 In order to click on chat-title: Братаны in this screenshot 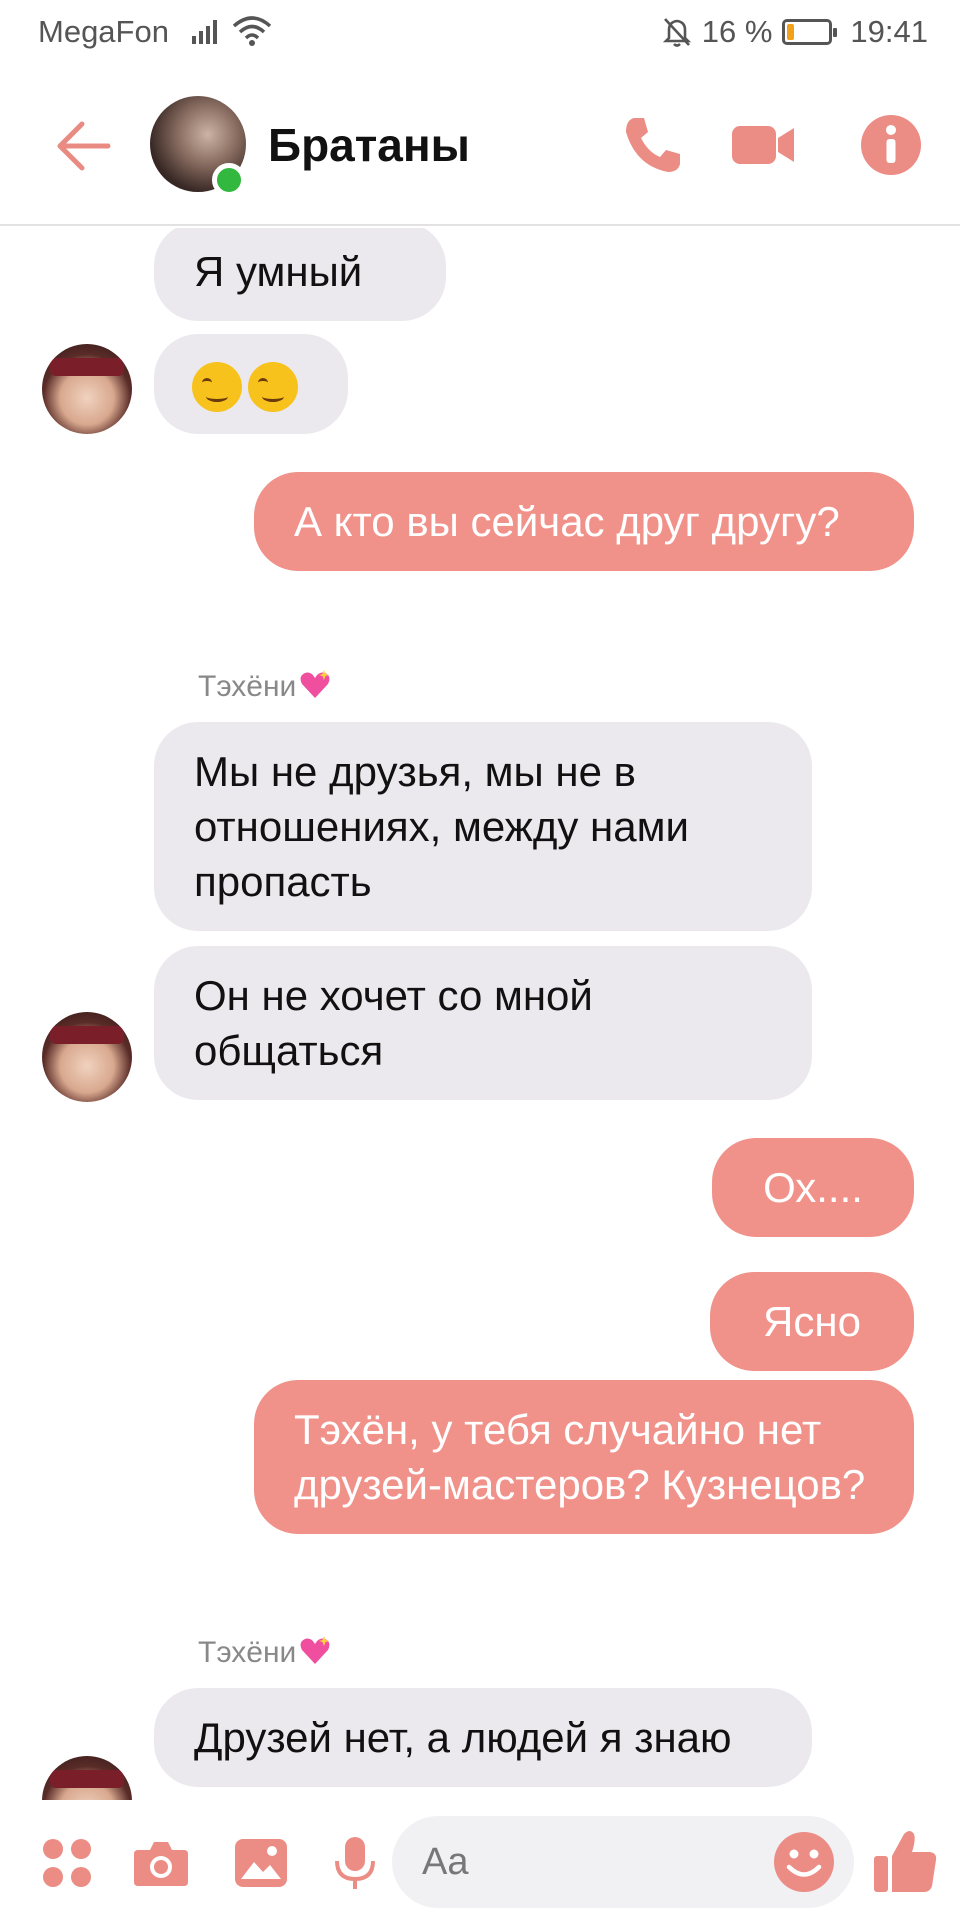, I will do `click(369, 145)`.